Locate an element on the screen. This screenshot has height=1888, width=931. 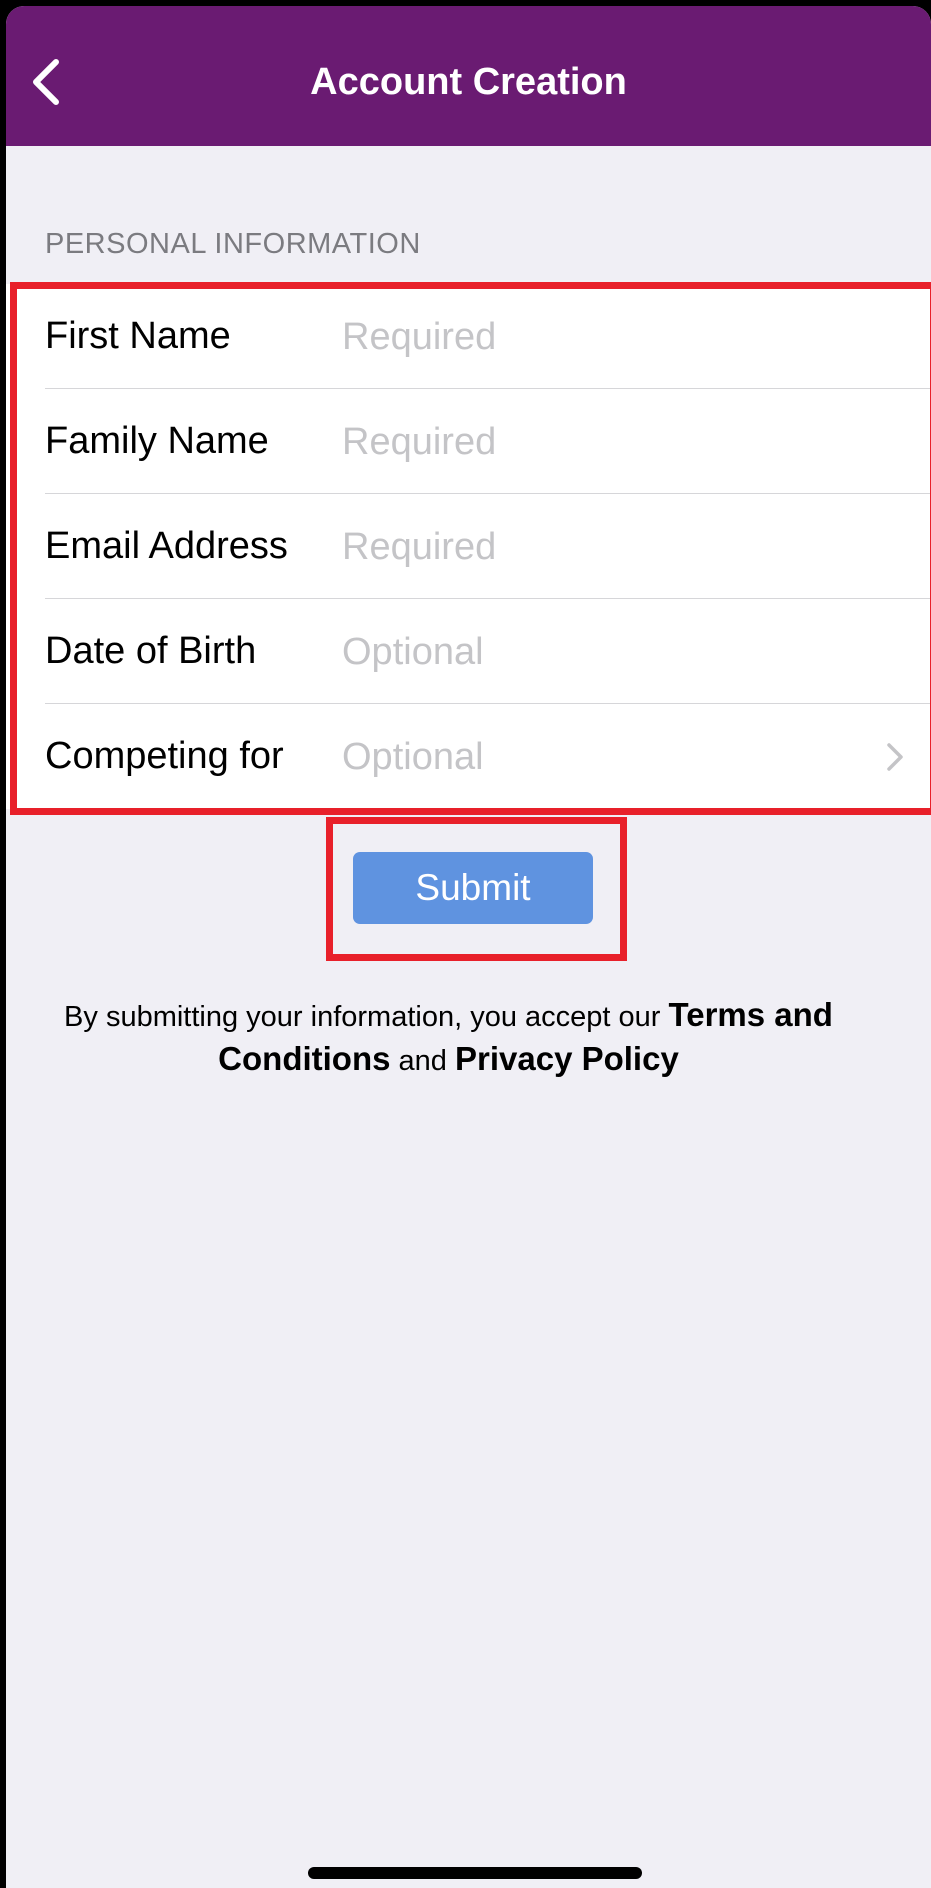
section-header: PERSONAL INFORMATION is located at coordinates (233, 244).